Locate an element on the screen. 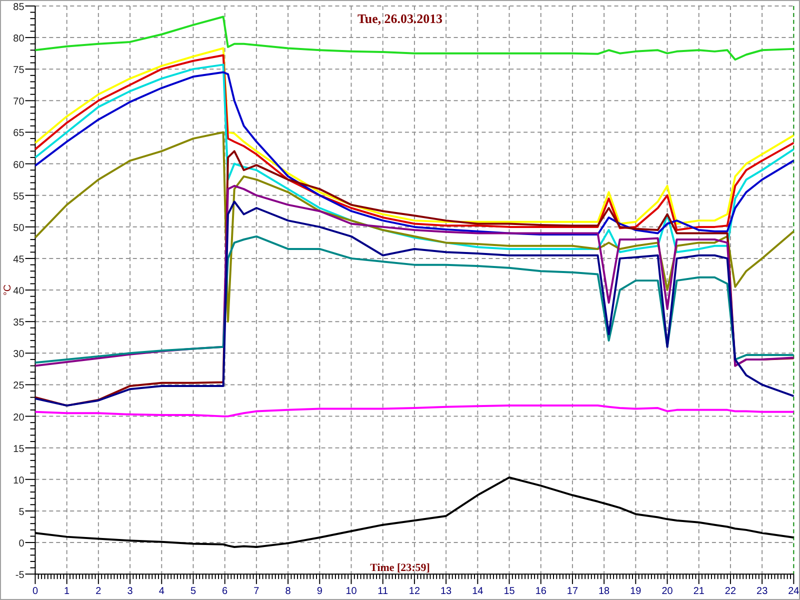 The height and width of the screenshot is (600, 800). axis-tick-label: 14 is located at coordinates (478, 592).